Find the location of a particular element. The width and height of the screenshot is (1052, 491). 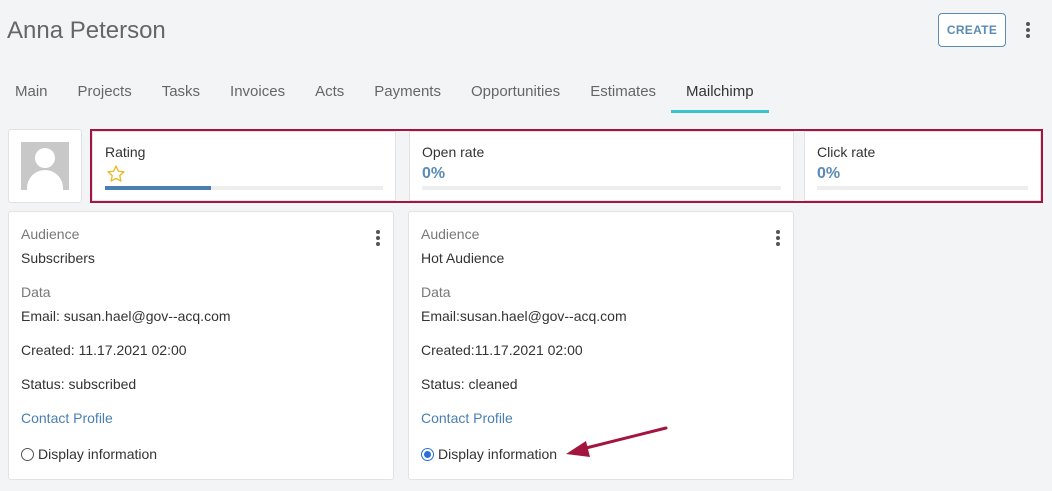

tab-estimates: Estimates is located at coordinates (623, 92).